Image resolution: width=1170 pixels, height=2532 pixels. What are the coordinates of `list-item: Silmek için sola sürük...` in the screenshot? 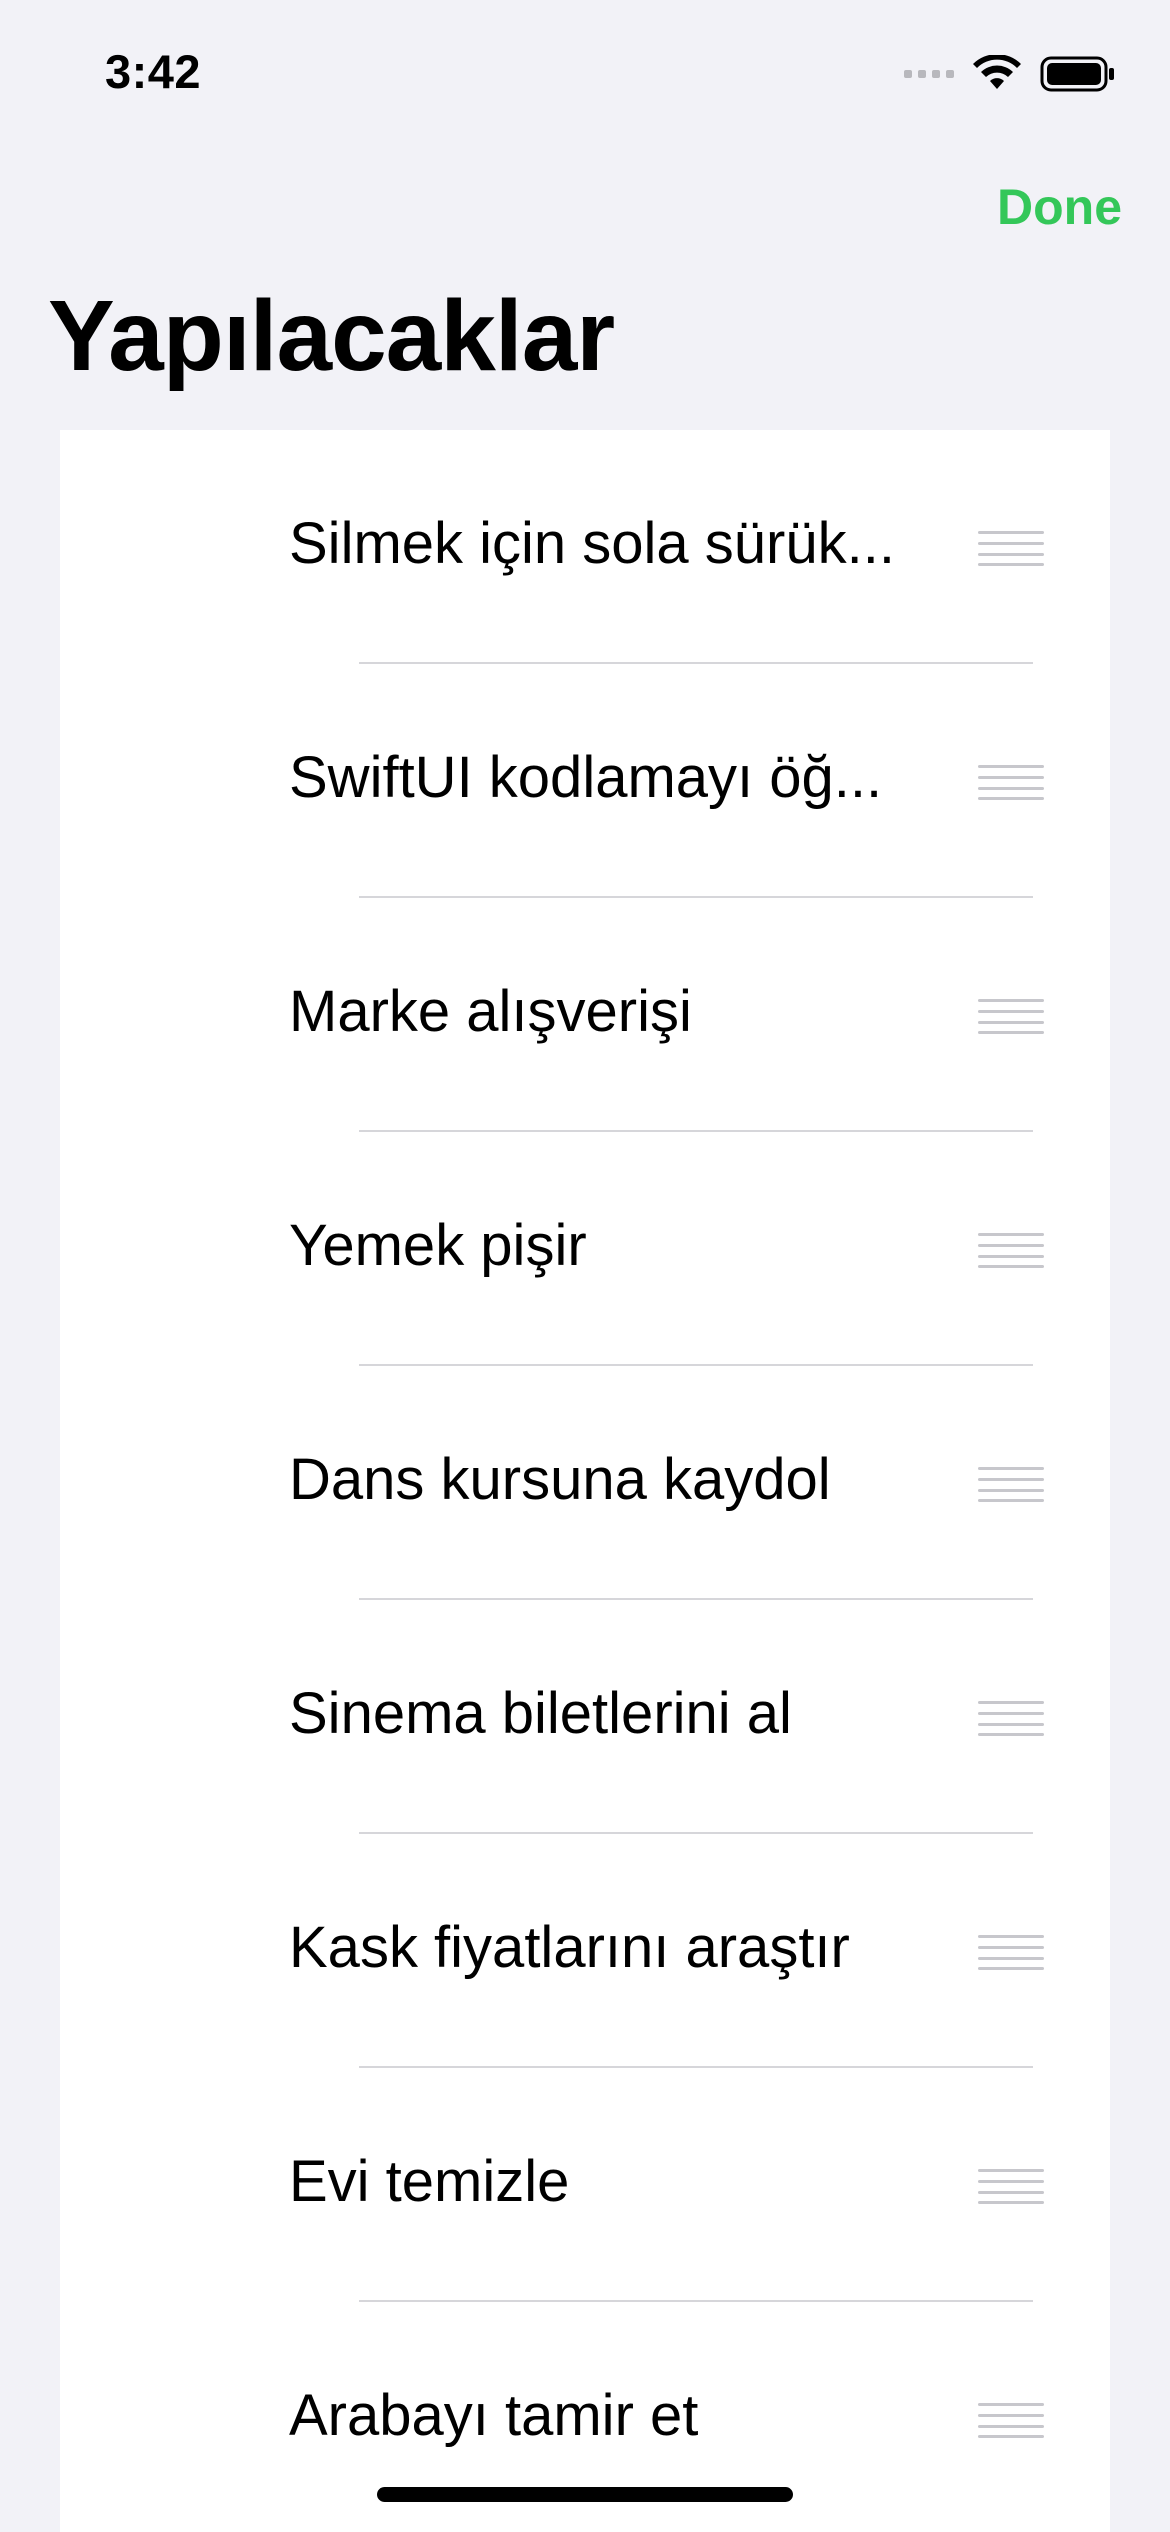 It's located at (585, 547).